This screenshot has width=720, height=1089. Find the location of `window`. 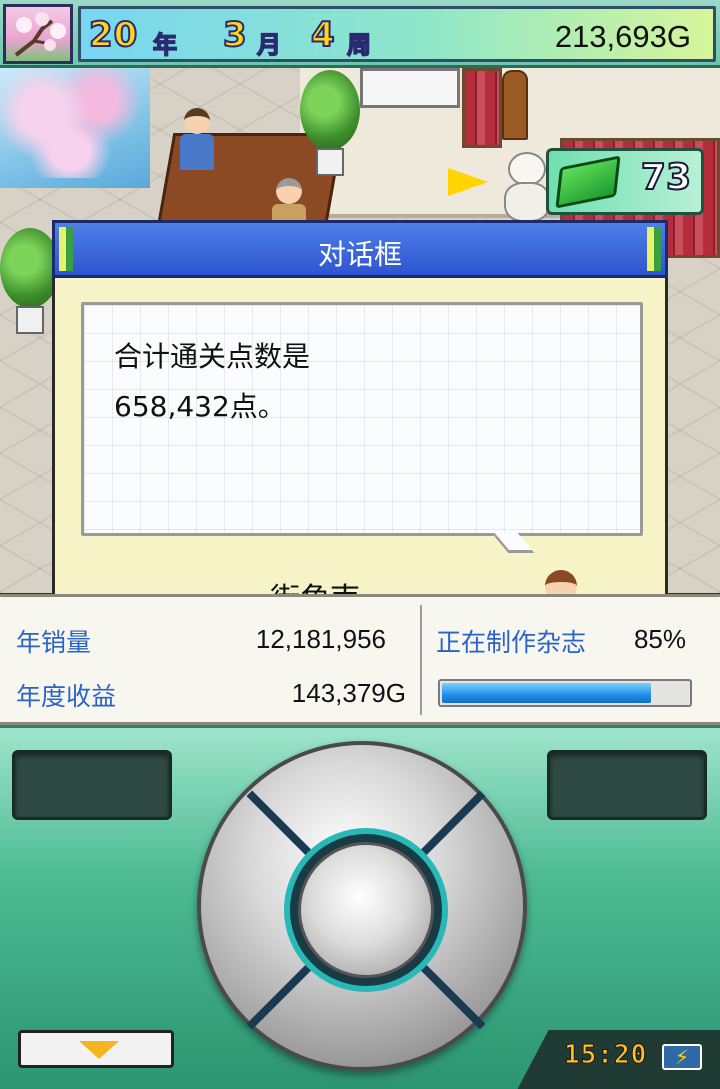

window is located at coordinates (75, 128).